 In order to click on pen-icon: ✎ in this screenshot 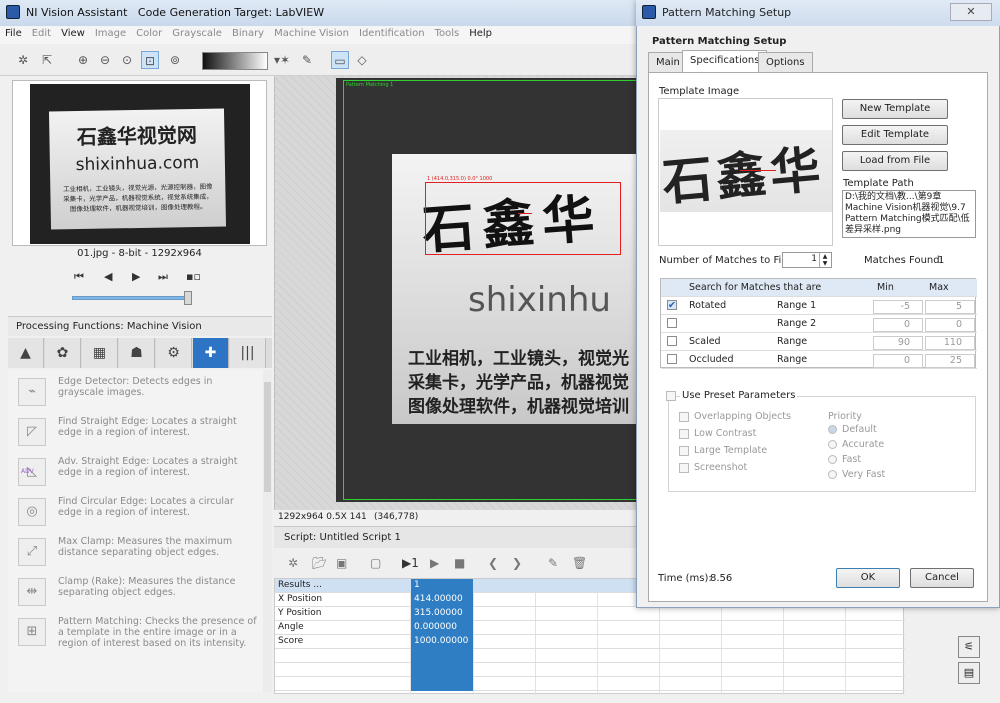, I will do `click(307, 60)`.